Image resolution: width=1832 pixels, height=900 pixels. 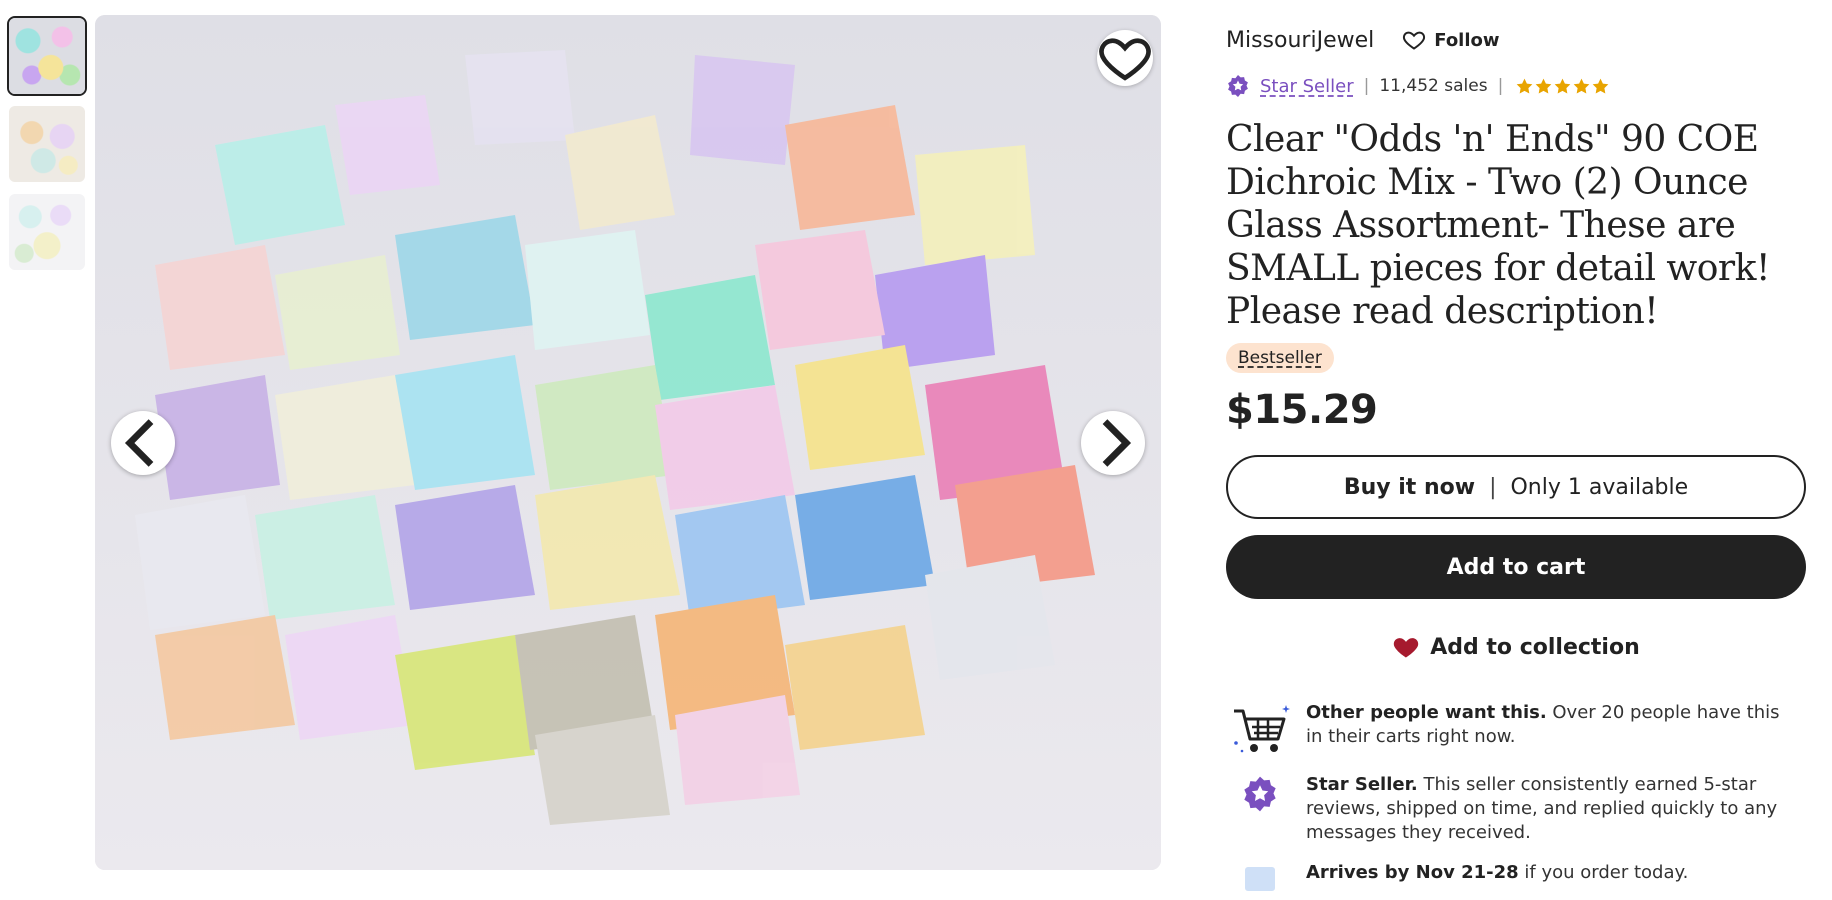 What do you see at coordinates (1302, 410) in the screenshot?
I see `product-price: $15.29` at bounding box center [1302, 410].